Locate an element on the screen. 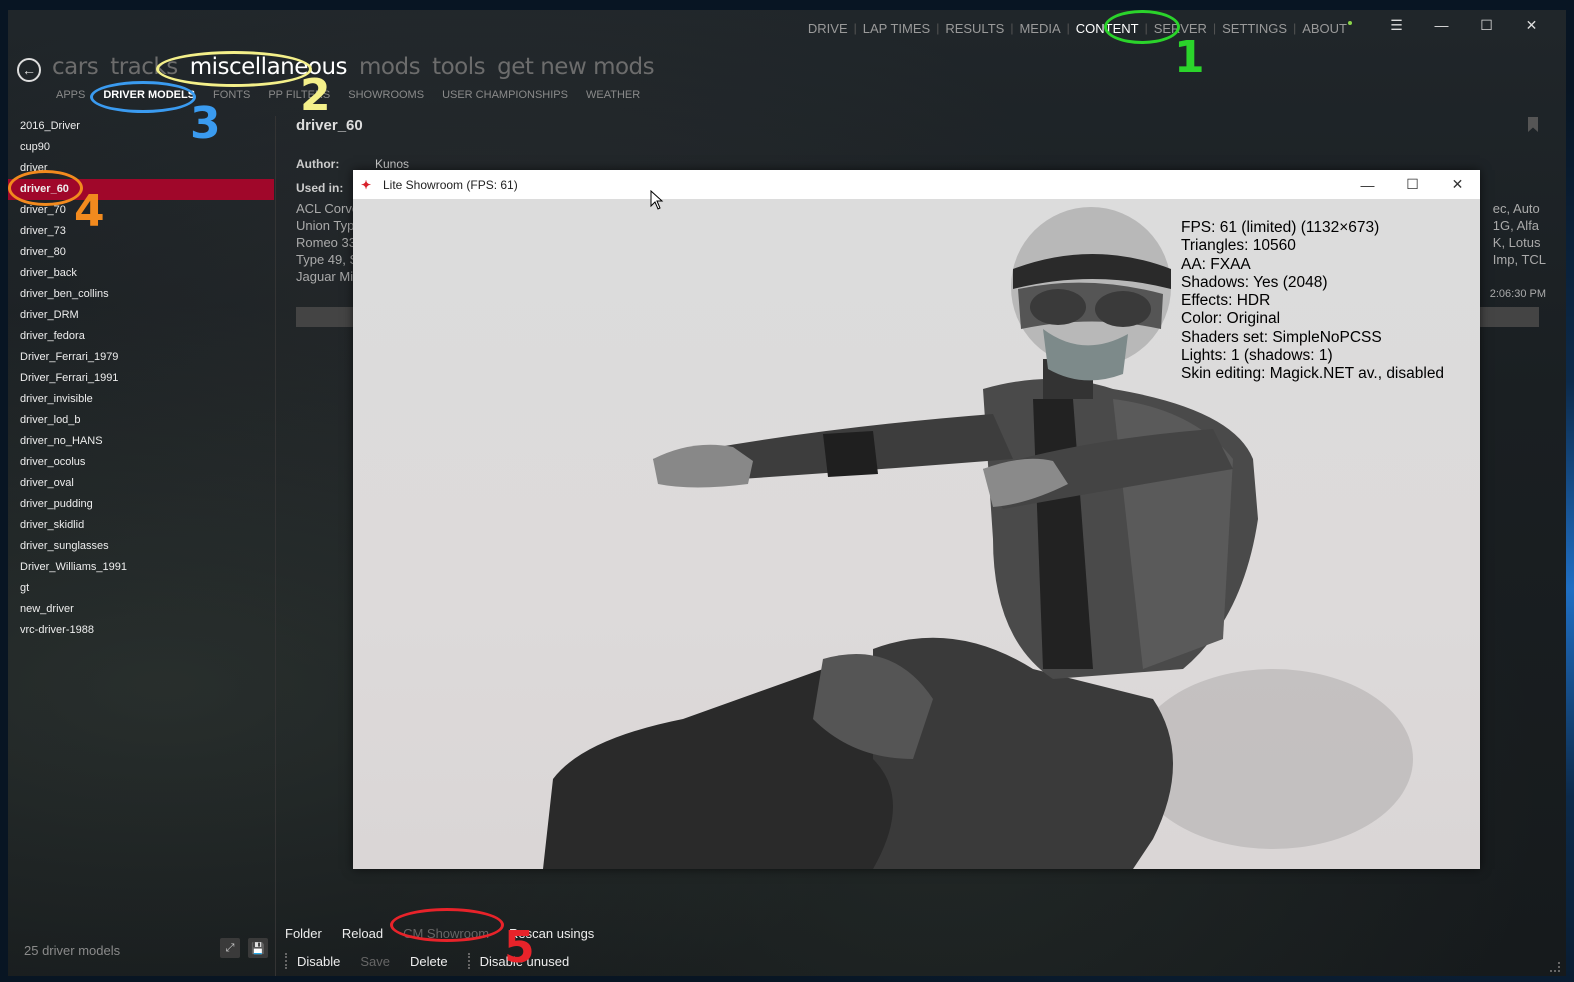 This screenshot has width=1574, height=982. tab-get-new-mods: get new mods is located at coordinates (576, 67).